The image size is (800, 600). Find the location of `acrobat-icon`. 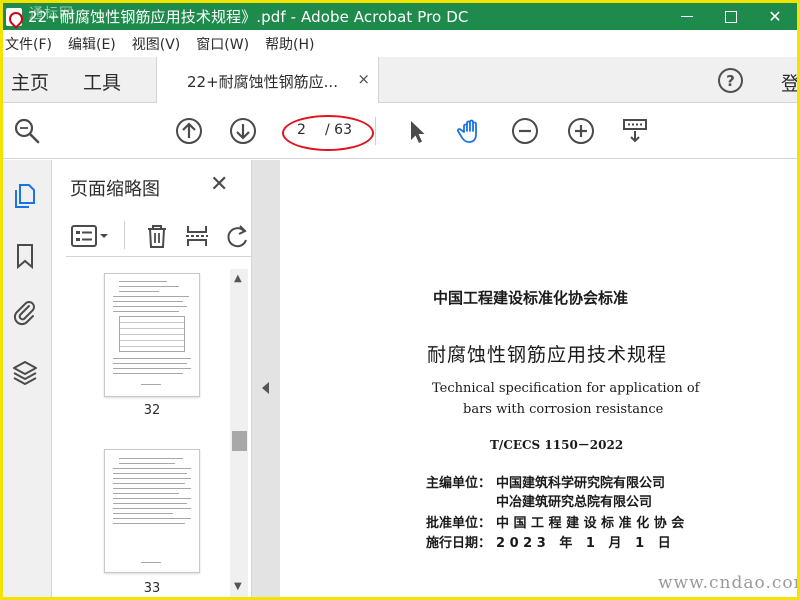

acrobat-icon is located at coordinates (14, 16).